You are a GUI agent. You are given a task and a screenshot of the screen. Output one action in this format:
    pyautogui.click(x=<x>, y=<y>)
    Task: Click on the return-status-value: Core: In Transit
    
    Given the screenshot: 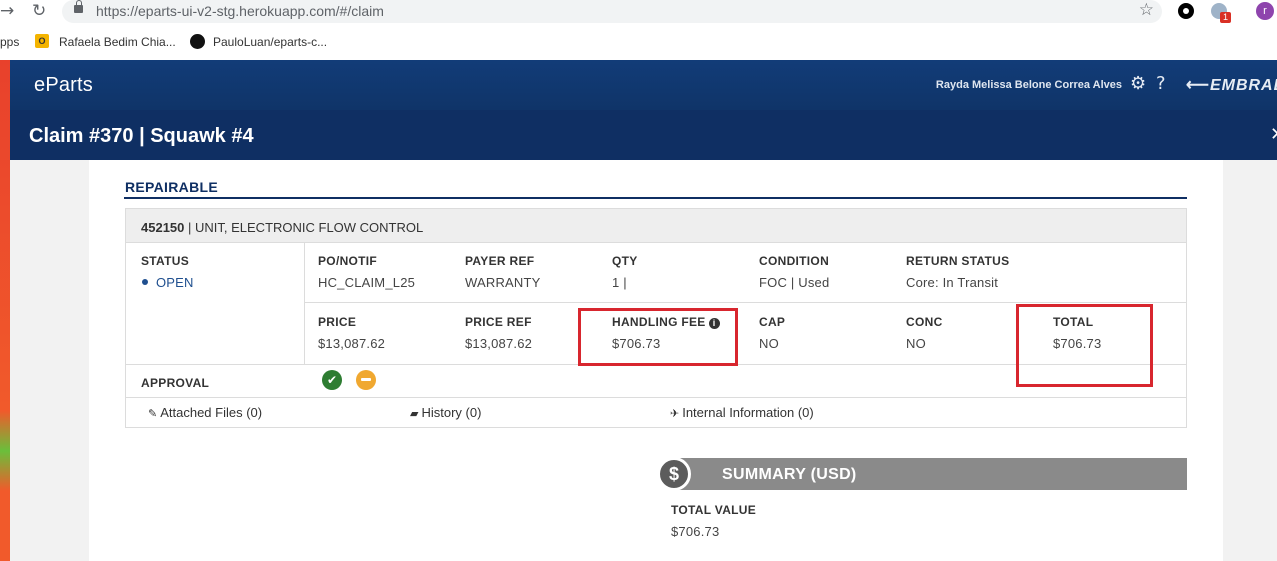 What is the action you would take?
    pyautogui.click(x=952, y=282)
    